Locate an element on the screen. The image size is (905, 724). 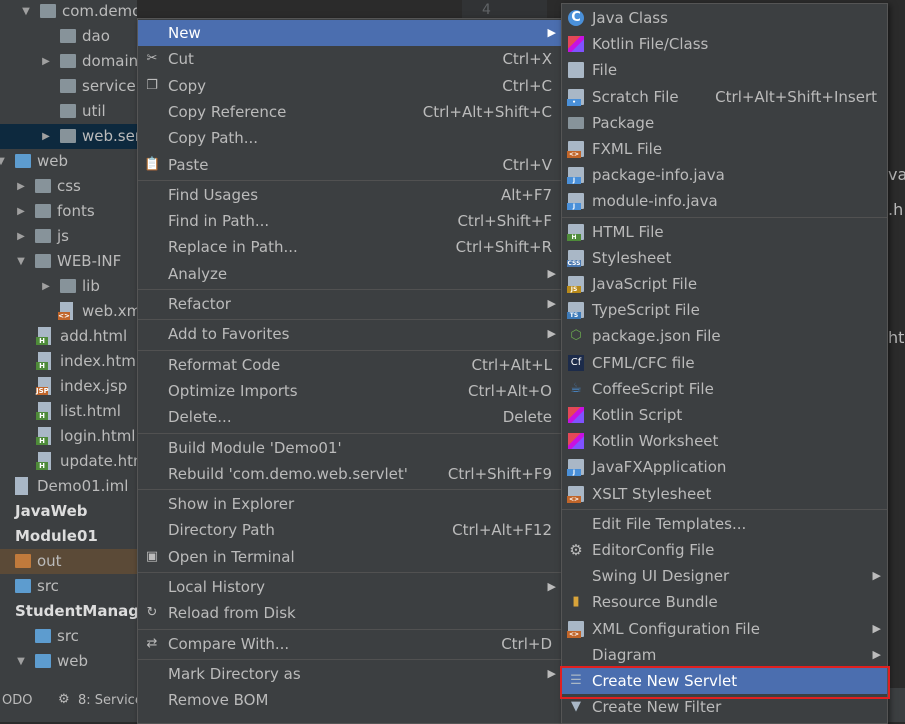
menu-item-package-info-java: Jpackage-info.java is located at coordinates (724, 175).